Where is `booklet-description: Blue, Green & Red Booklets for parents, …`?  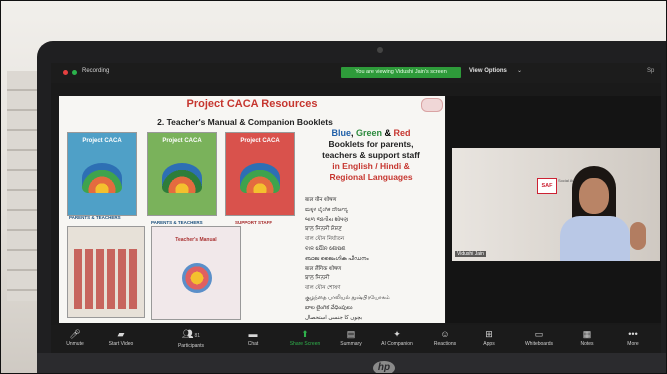 booklet-description: Blue, Green & Red Booklets for parents, … is located at coordinates (371, 155).